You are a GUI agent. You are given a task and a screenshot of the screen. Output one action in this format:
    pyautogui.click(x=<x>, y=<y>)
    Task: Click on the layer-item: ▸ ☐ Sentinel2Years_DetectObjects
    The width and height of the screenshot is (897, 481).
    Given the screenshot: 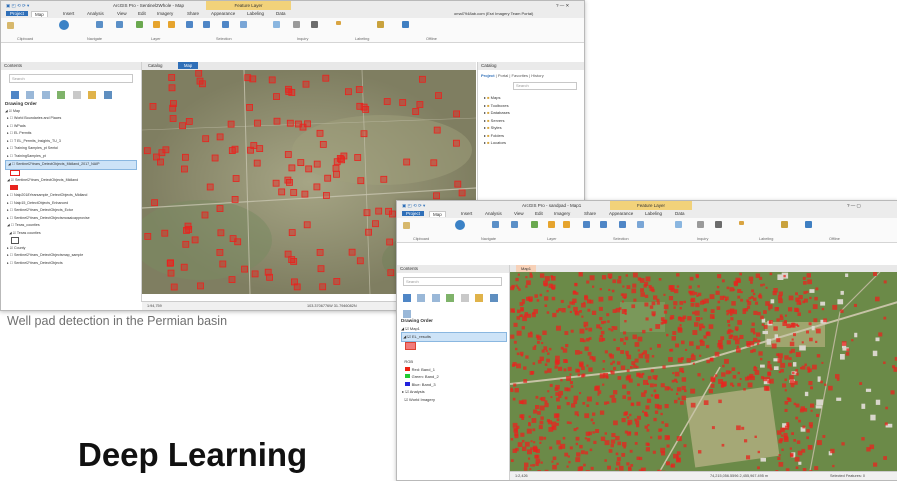 What is the action you would take?
    pyautogui.click(x=71, y=264)
    